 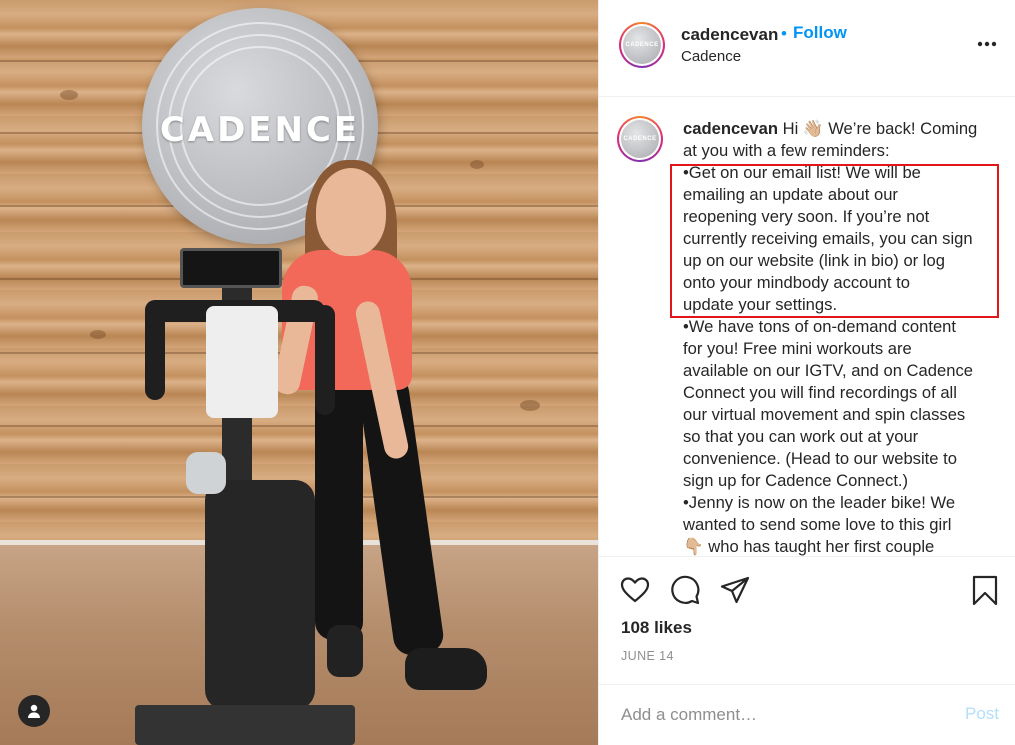 I want to click on caption-line: Connect you will find recordings of all, so click(x=820, y=392).